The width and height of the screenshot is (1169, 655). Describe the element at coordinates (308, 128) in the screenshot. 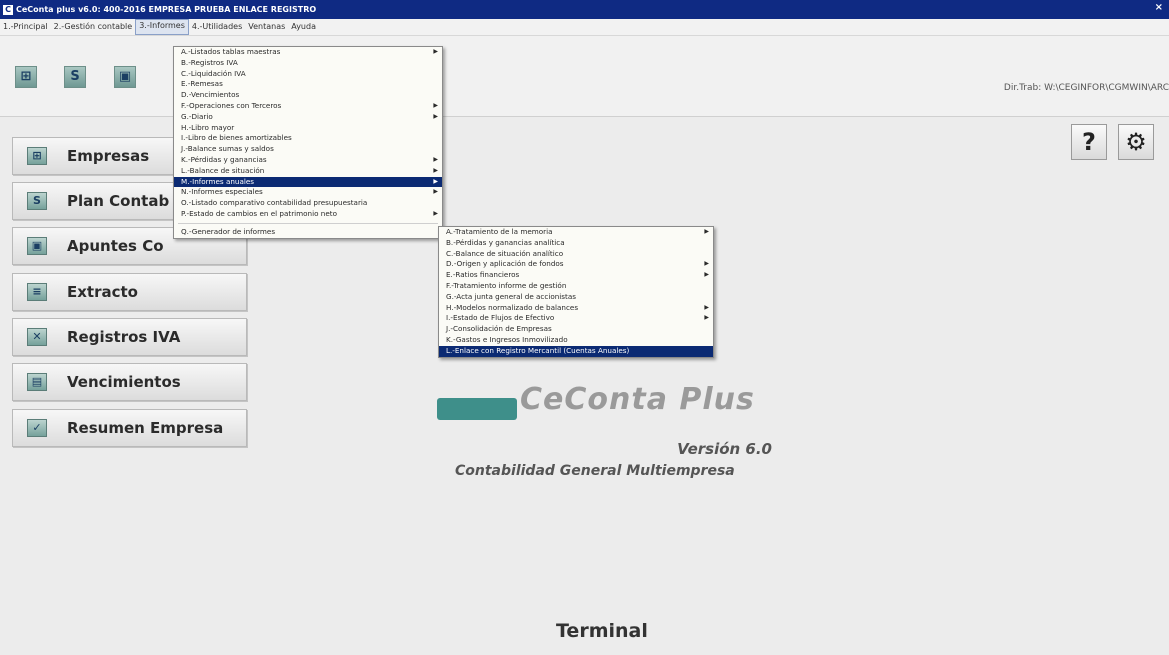

I see `informes-menu-item: H.-Libro mayor` at that location.